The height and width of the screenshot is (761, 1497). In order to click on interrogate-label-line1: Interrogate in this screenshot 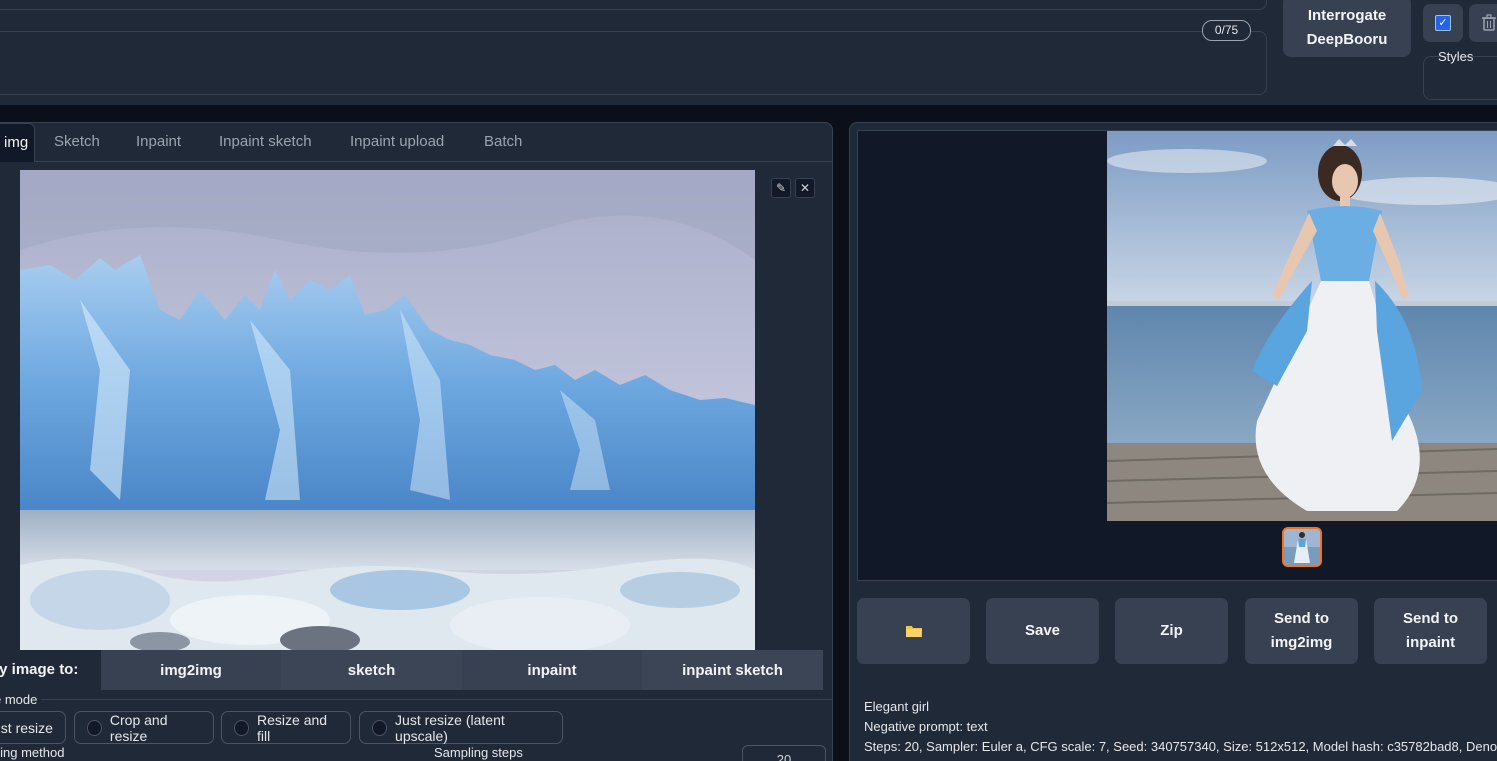, I will do `click(1347, 15)`.